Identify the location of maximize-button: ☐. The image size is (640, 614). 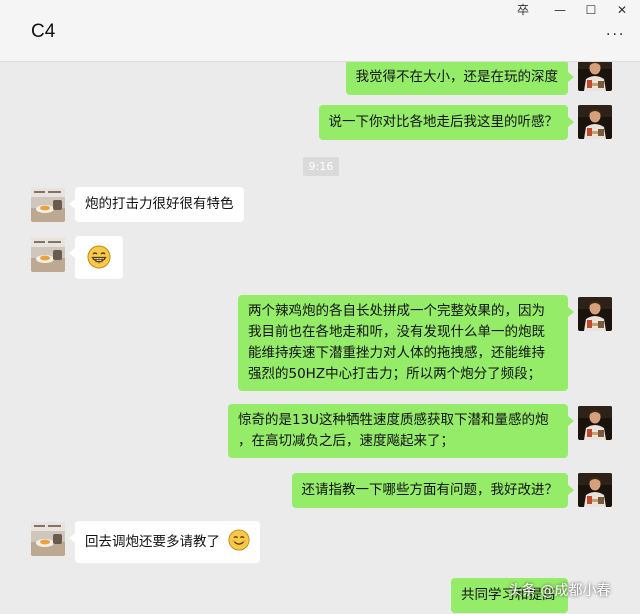
(591, 10).